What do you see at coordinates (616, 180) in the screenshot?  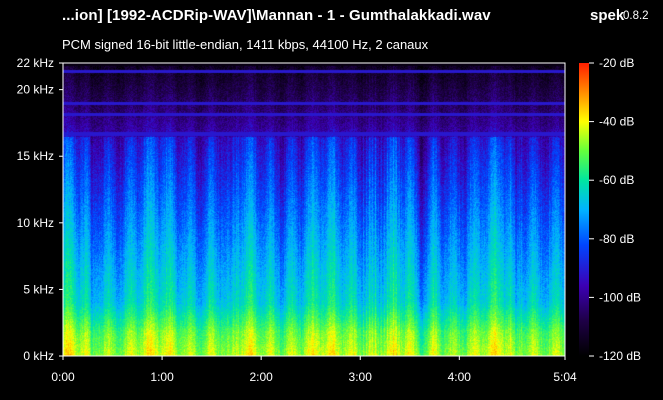 I see `db-tick-label: -60 dB` at bounding box center [616, 180].